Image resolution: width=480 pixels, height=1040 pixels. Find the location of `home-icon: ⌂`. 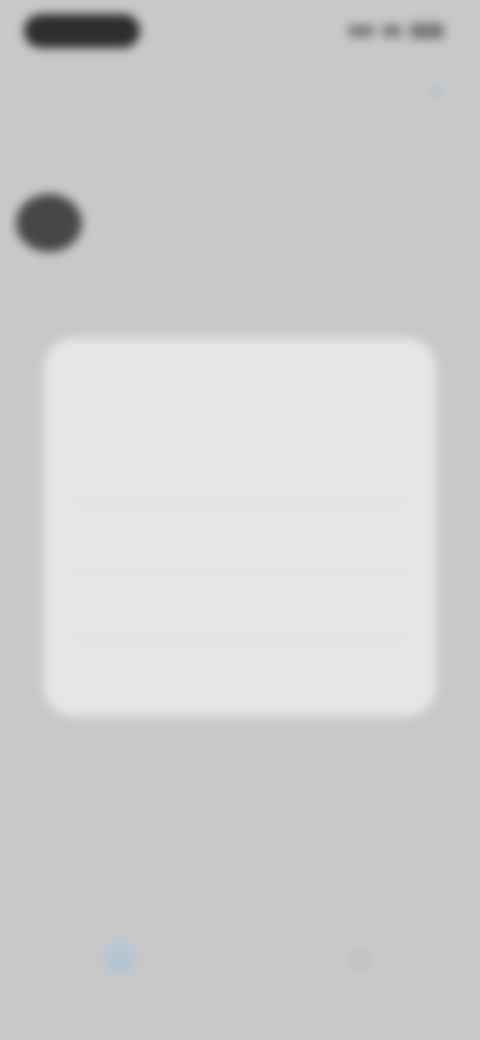

home-icon: ⌂ is located at coordinates (120, 958).